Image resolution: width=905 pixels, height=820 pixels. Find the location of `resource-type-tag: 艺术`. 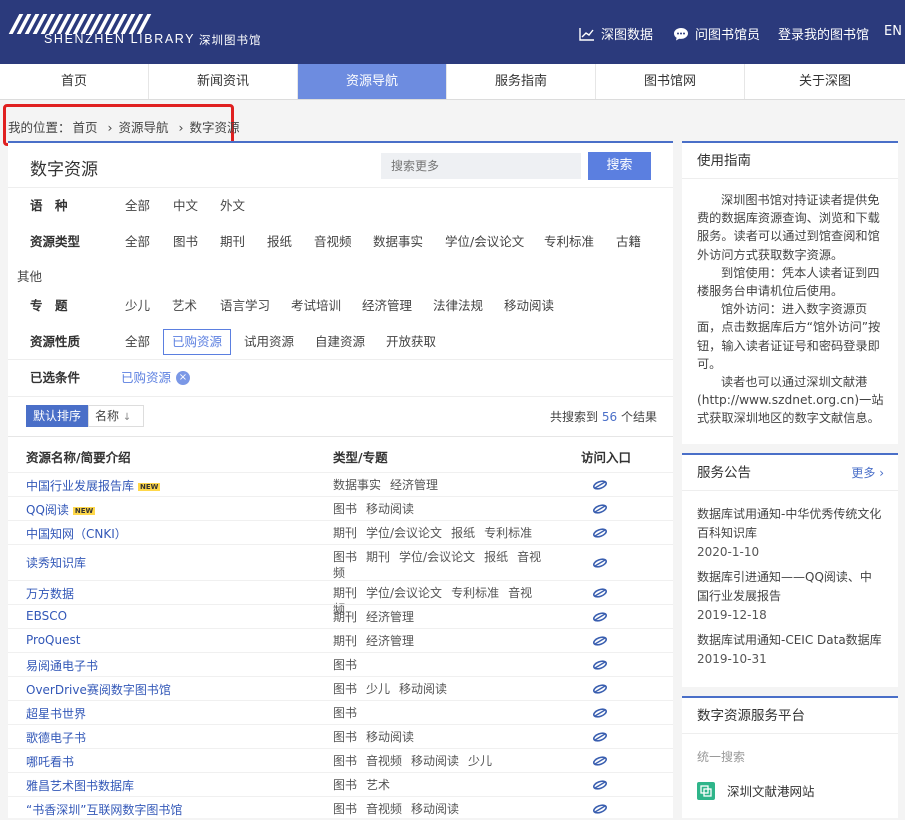

resource-type-tag: 艺术 is located at coordinates (378, 785).